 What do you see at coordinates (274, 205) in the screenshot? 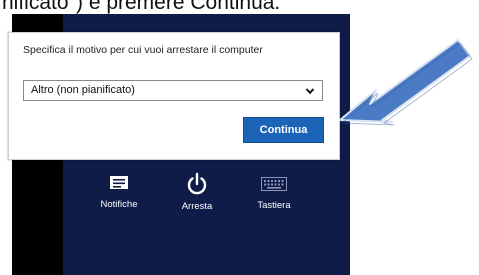
I see `charm-label: Tastiera` at bounding box center [274, 205].